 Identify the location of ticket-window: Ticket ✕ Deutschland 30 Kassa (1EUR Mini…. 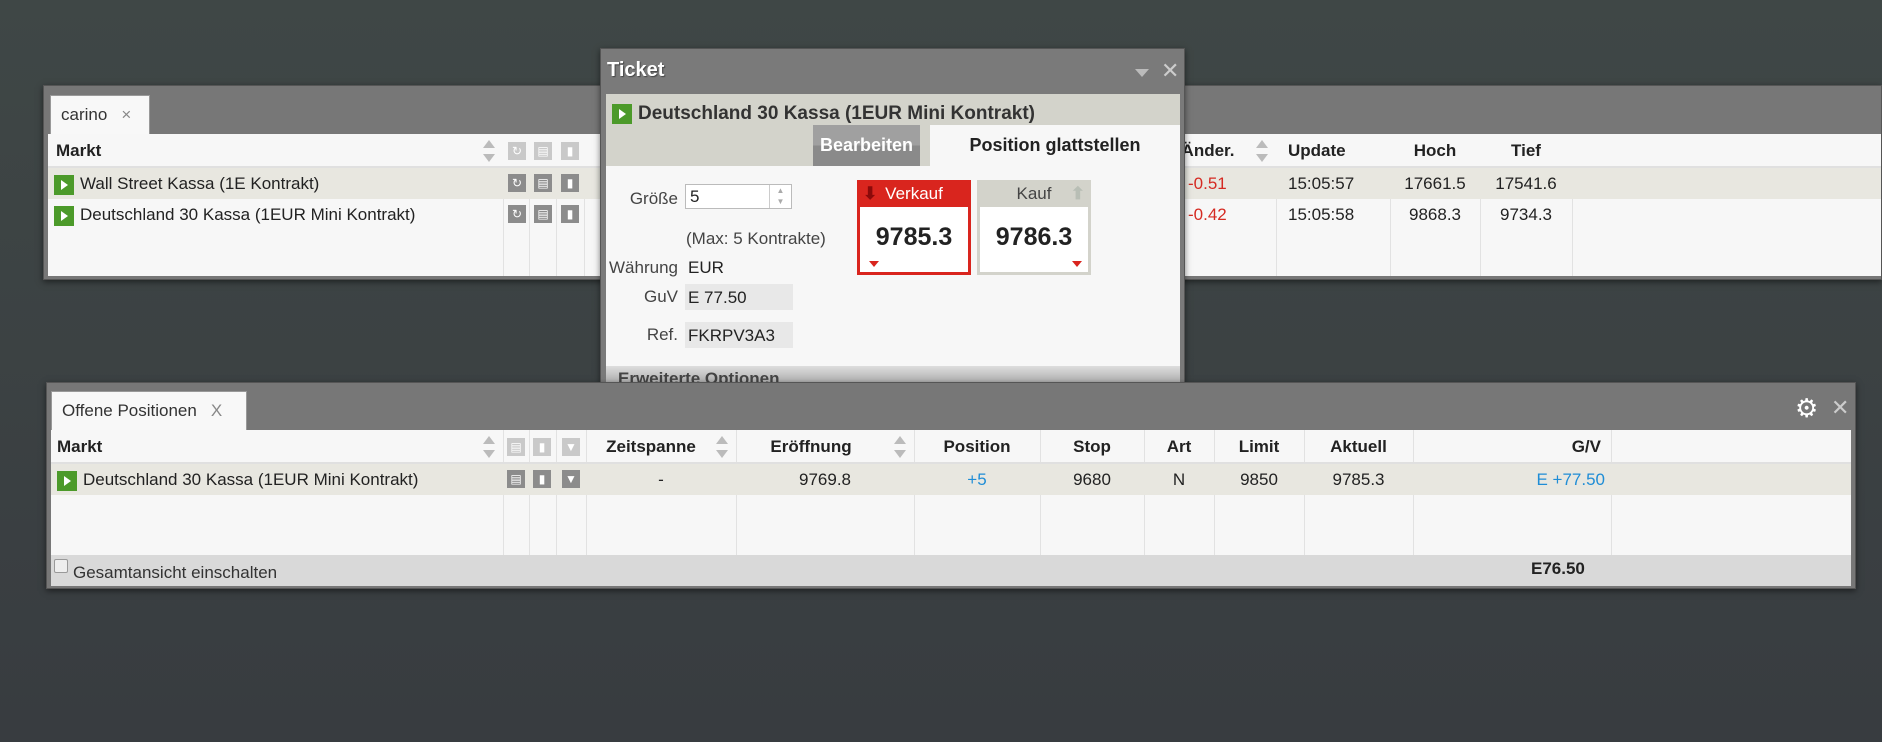
(892, 216).